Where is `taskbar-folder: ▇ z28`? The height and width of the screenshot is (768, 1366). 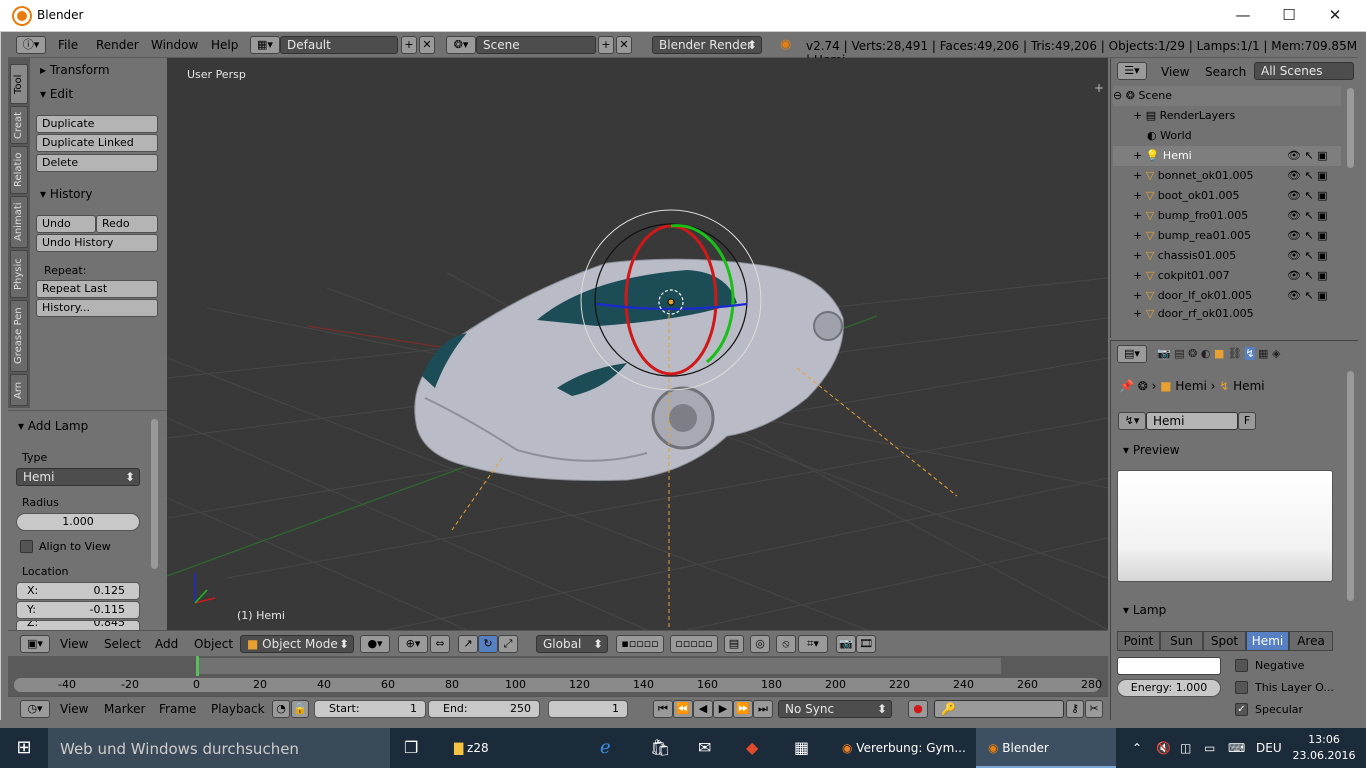
taskbar-folder: ▇ z28 is located at coordinates (497, 748).